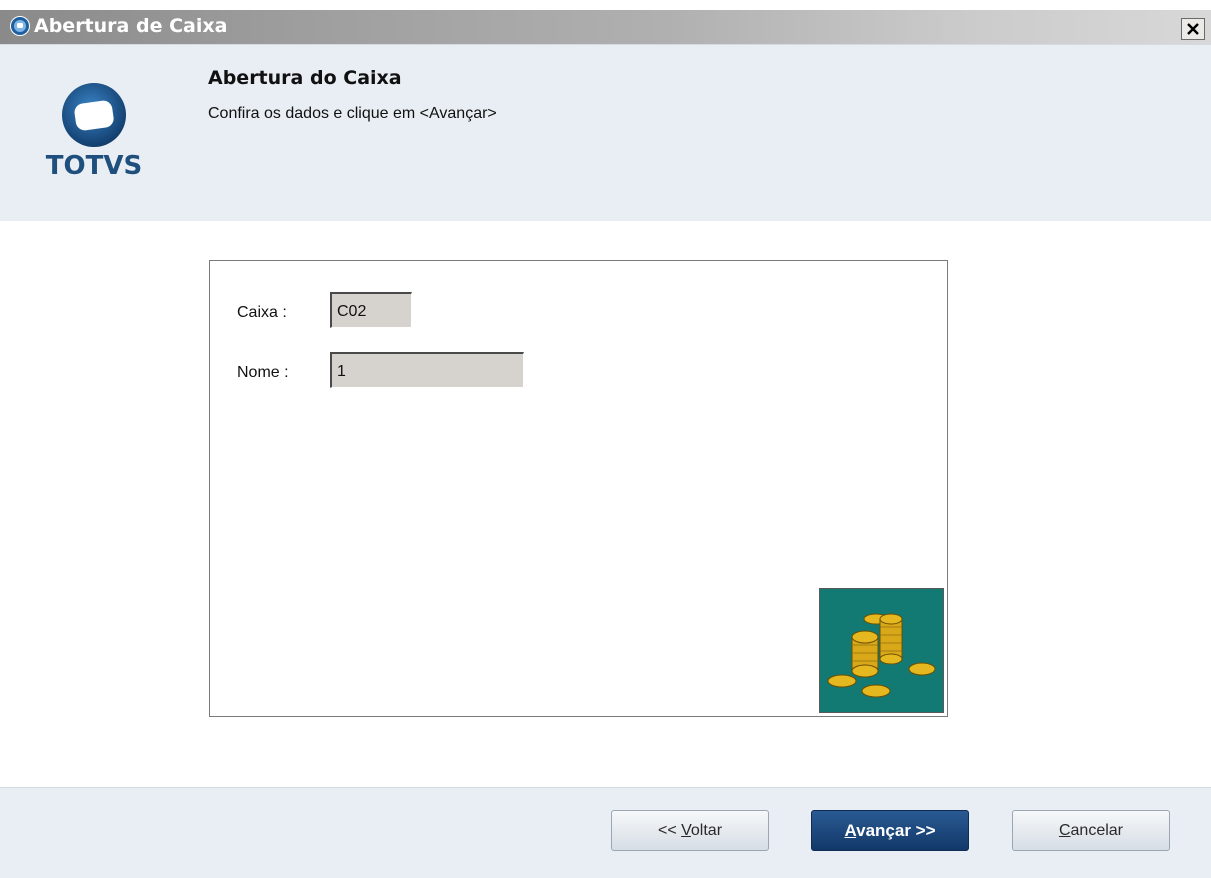 The width and height of the screenshot is (1211, 878). I want to click on next-button: Avançar >>, so click(890, 830).